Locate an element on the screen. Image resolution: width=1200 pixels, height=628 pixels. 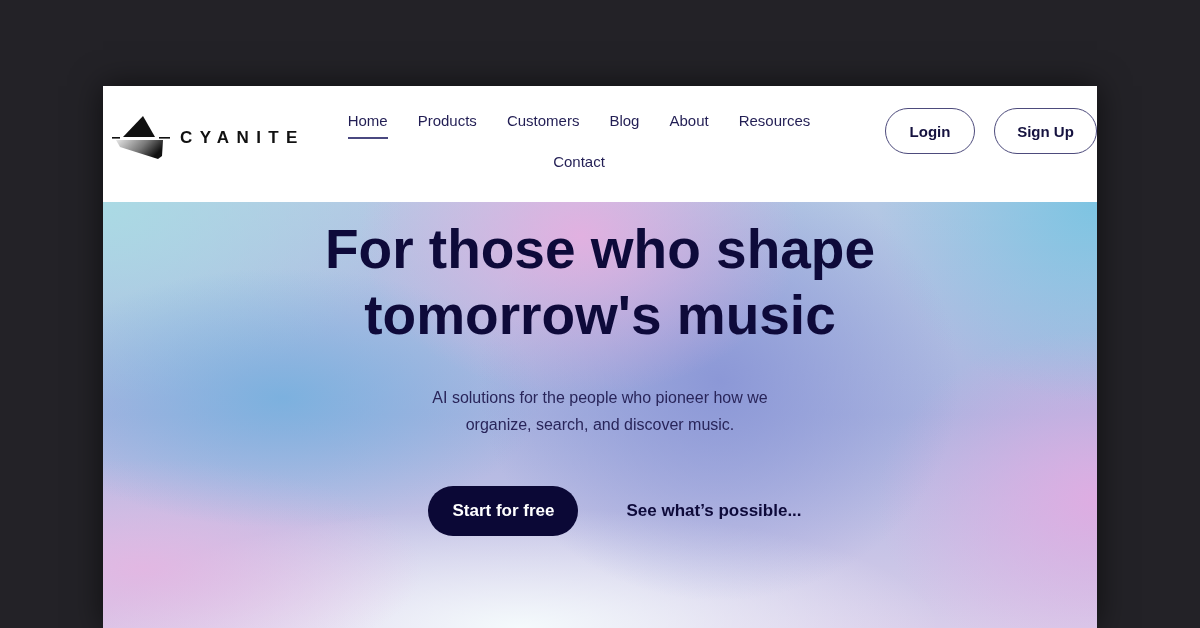
nav-link: About is located at coordinates (689, 124).